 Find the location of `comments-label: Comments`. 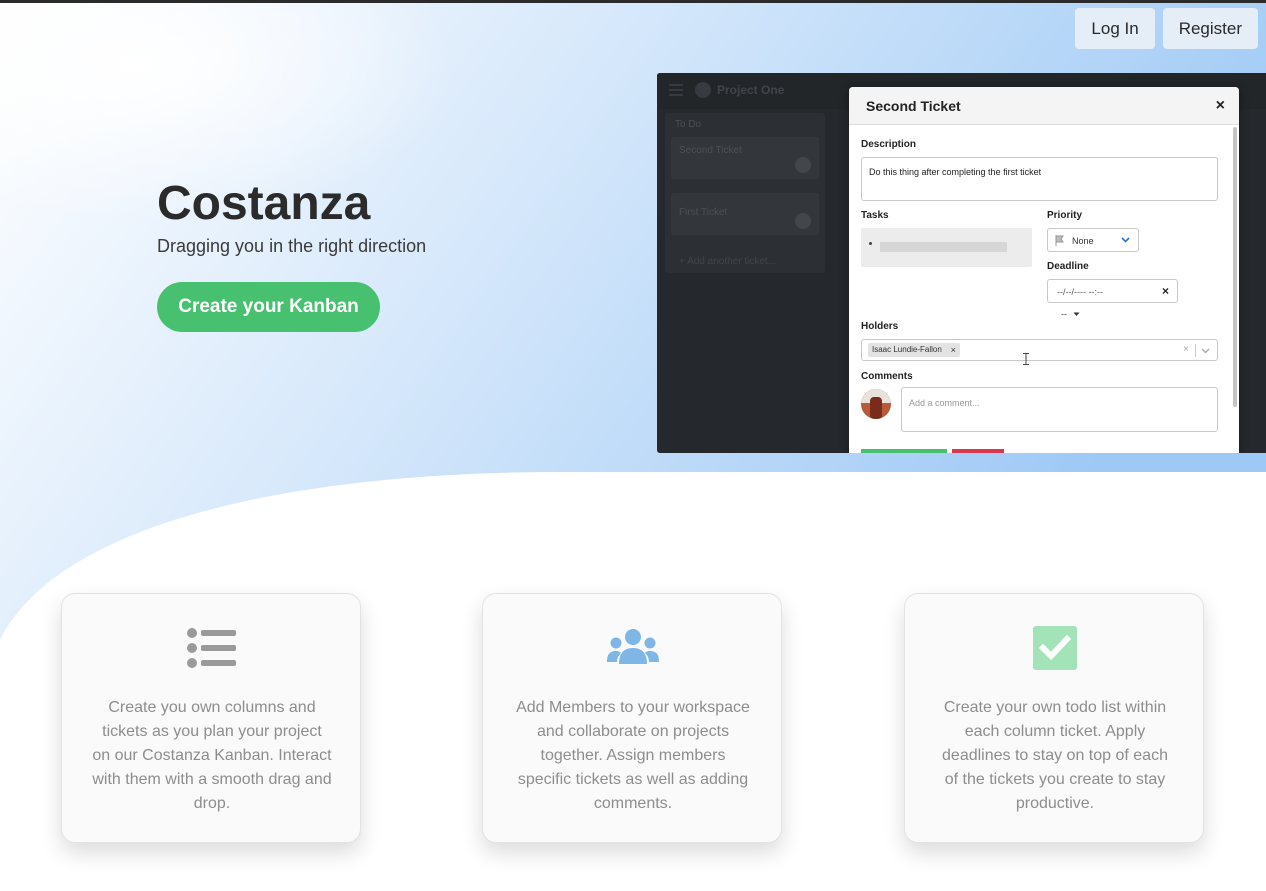

comments-label: Comments is located at coordinates (887, 376).